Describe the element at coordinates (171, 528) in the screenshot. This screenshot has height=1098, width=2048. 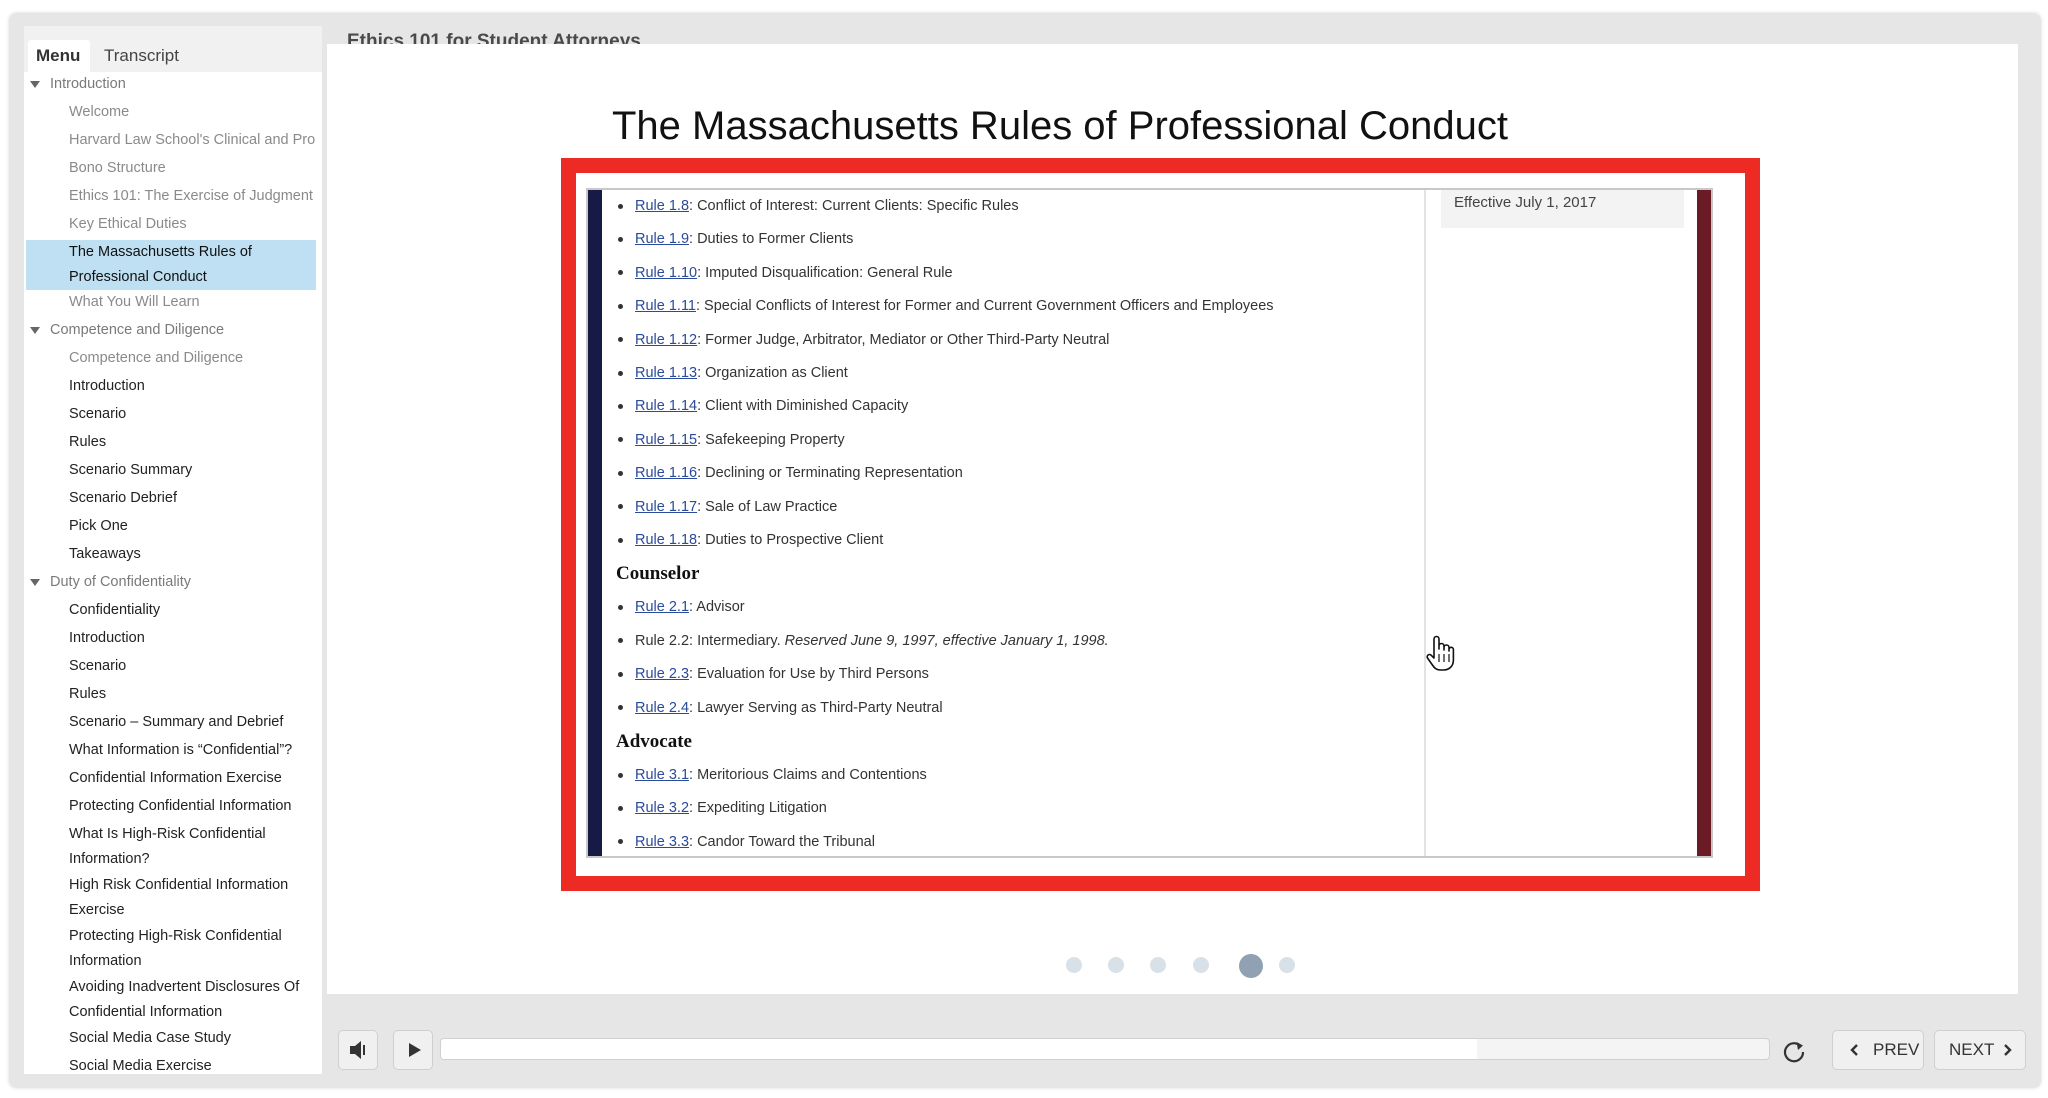
I see `menu-item: Pick One` at that location.